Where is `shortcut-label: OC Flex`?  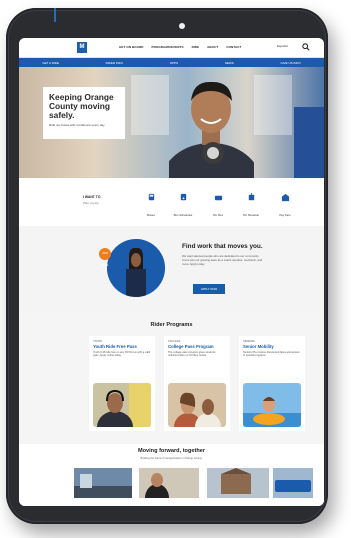
shortcut-label: OC Flex is located at coordinates (218, 215).